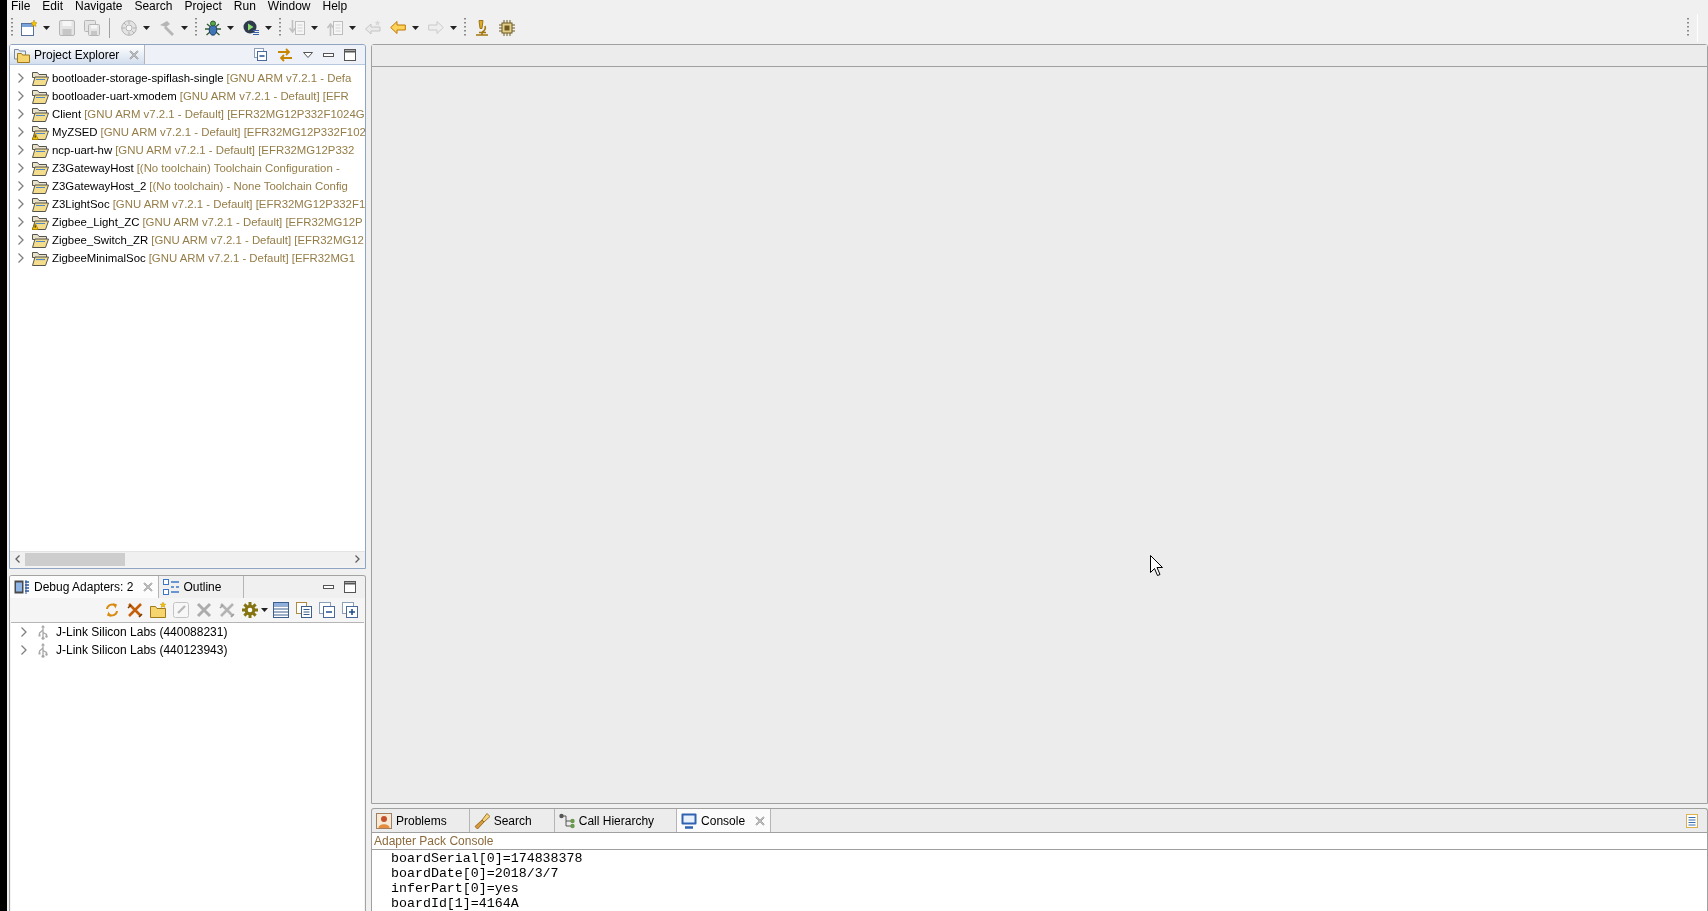 This screenshot has height=911, width=1708. What do you see at coordinates (248, 186) in the screenshot?
I see `project-details: [(No toolchain) - None Toolchain Config` at bounding box center [248, 186].